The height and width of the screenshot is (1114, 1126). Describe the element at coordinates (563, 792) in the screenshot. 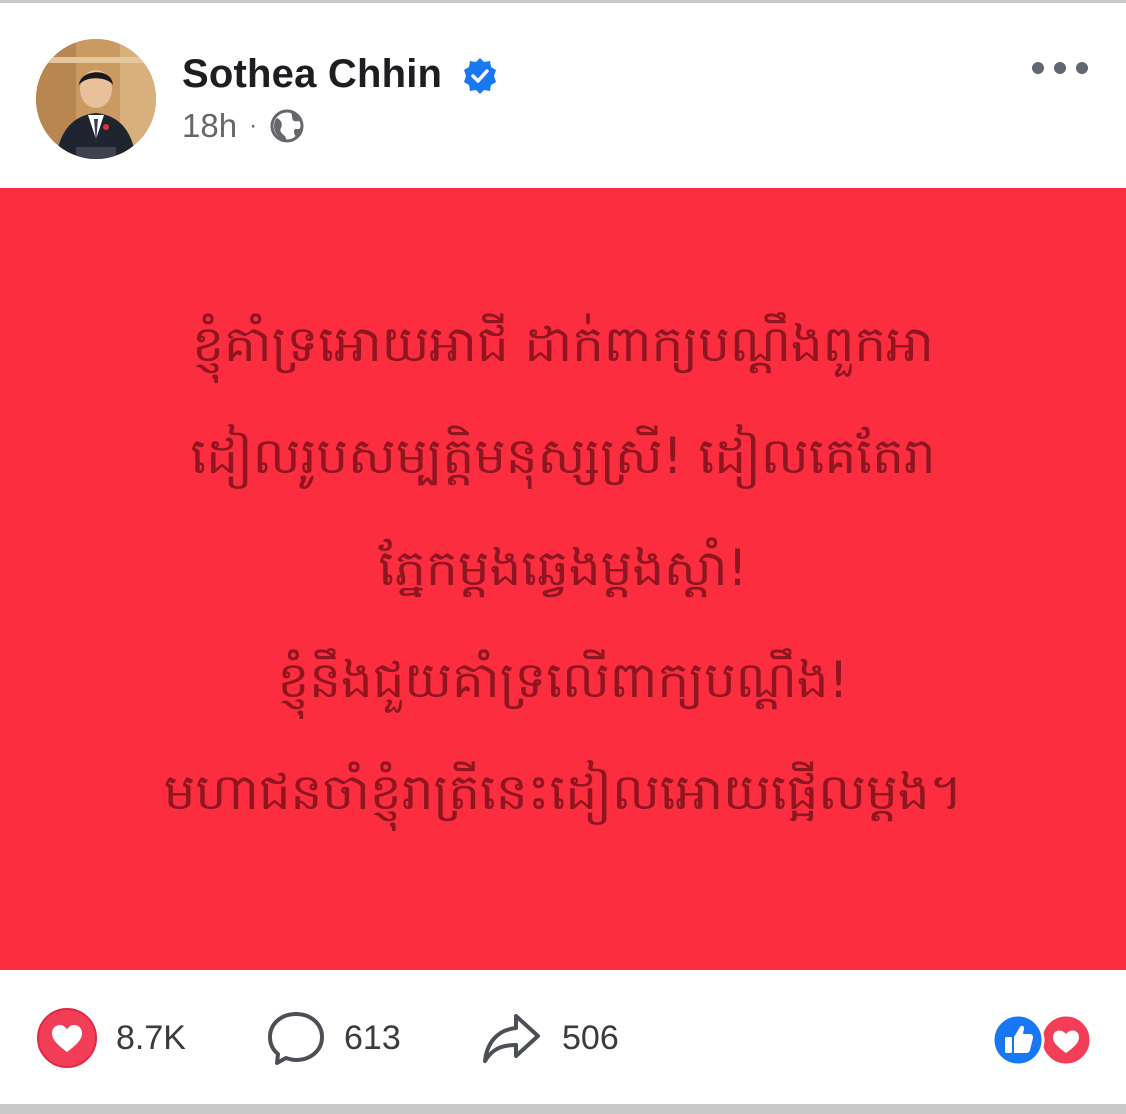

I see `post-text-line: មហាជនចាំខ្ញុំរាត្រីនេះដៀលអោយផ្អើលម្តង។` at that location.